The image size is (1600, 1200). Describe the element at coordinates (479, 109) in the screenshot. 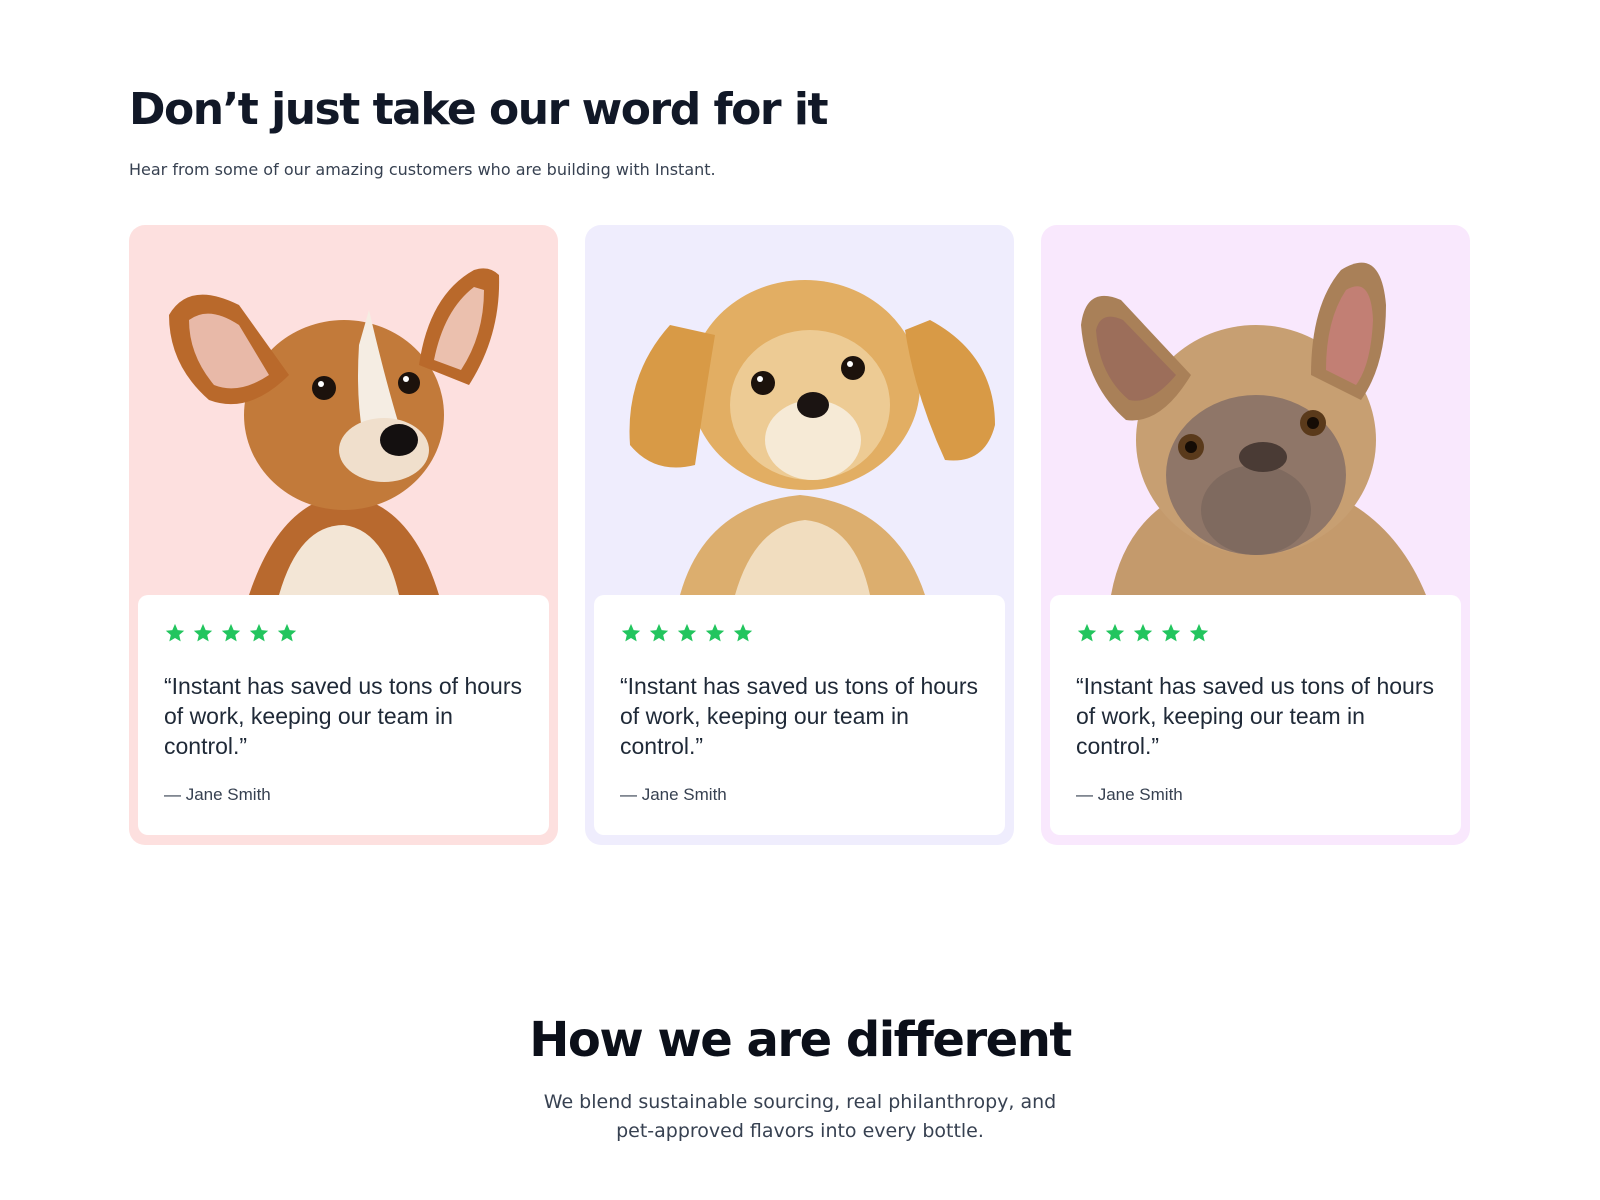

I see `testimonials-title: Don’t just take our word for it` at that location.